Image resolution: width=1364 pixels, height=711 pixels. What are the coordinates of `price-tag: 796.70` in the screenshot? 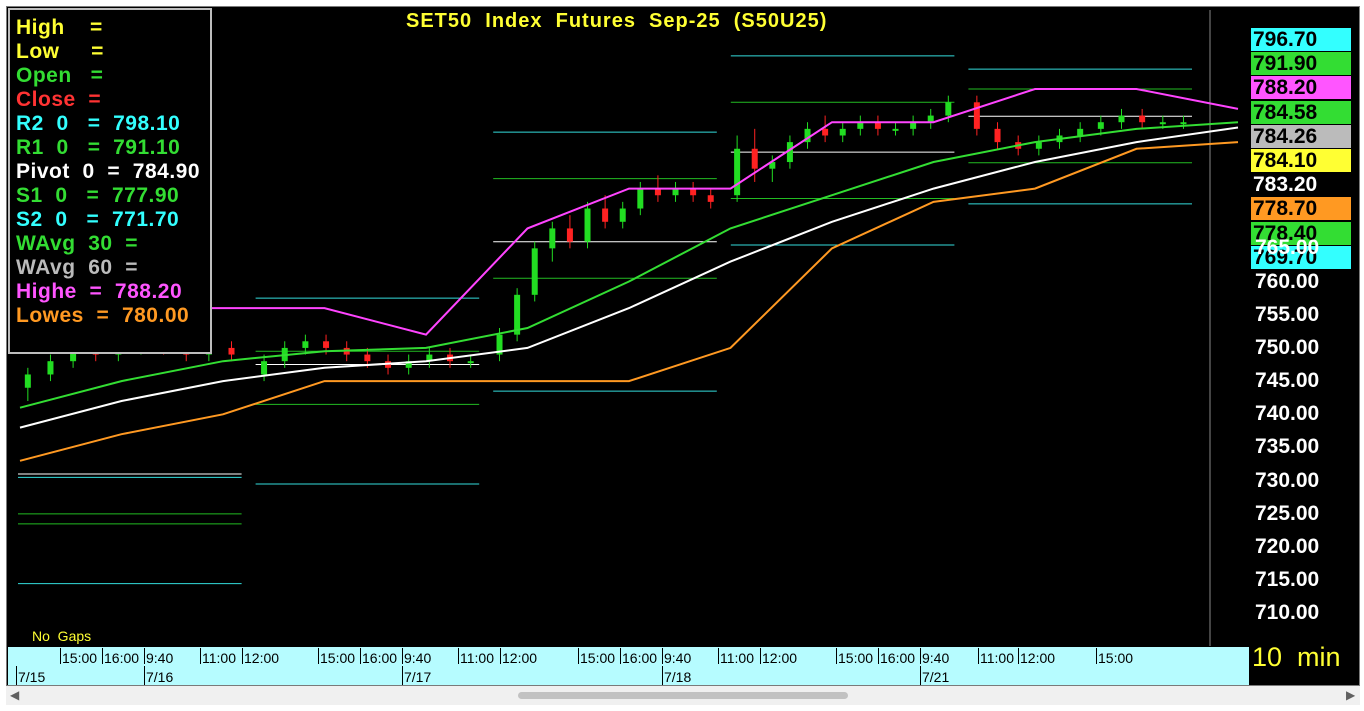 It's located at (1301, 39).